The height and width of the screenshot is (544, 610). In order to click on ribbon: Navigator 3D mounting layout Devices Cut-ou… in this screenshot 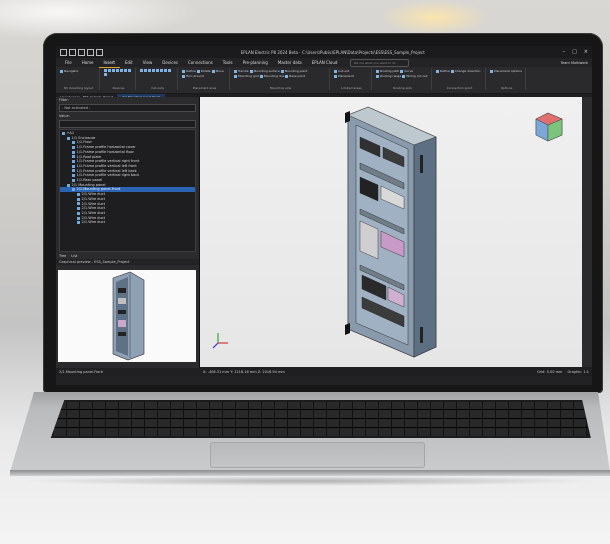, I will do `click(324, 80)`.